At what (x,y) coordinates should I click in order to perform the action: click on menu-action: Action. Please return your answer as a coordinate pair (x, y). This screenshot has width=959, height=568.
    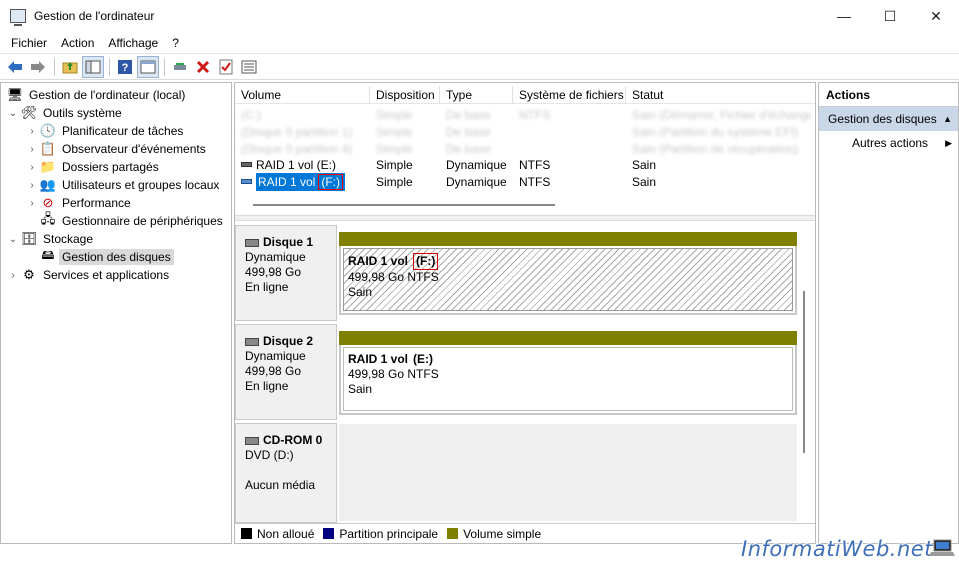
    Looking at the image, I should click on (77, 43).